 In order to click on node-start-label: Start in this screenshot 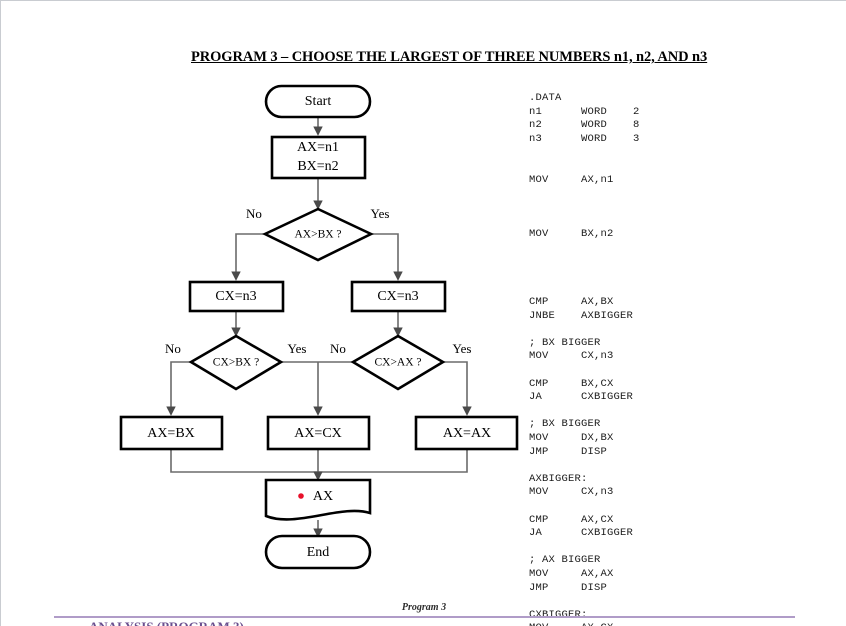, I will do `click(318, 101)`.